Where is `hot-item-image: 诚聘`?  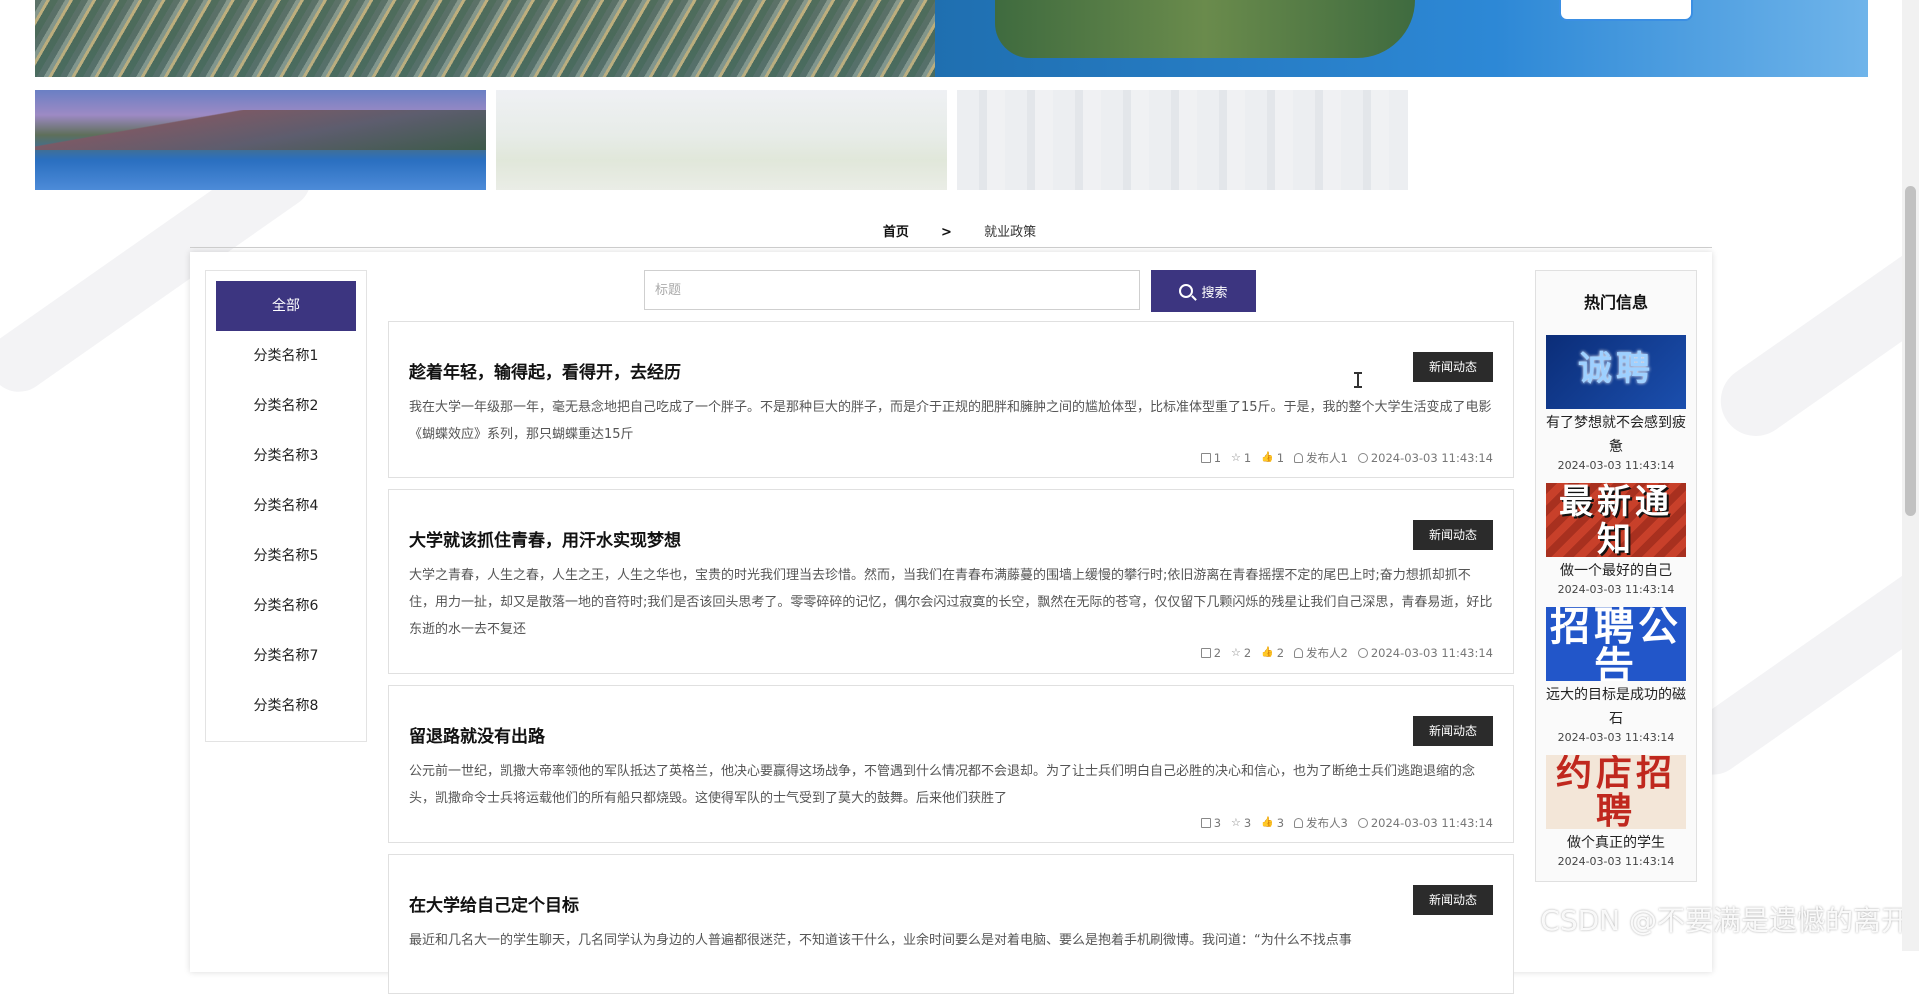
hot-item-image: 诚聘 is located at coordinates (1616, 372).